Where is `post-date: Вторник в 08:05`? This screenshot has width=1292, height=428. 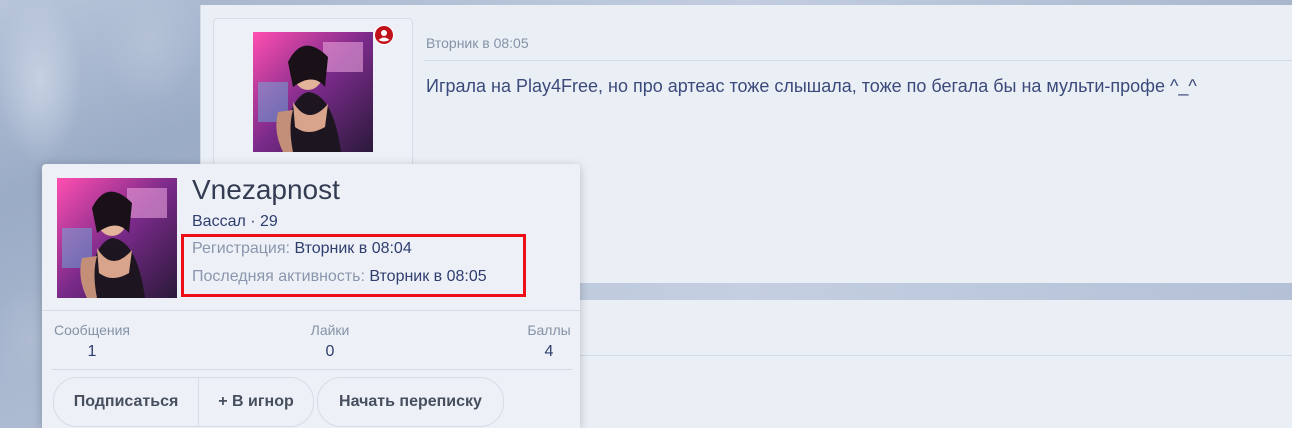
post-date: Вторник в 08:05 is located at coordinates (477, 43).